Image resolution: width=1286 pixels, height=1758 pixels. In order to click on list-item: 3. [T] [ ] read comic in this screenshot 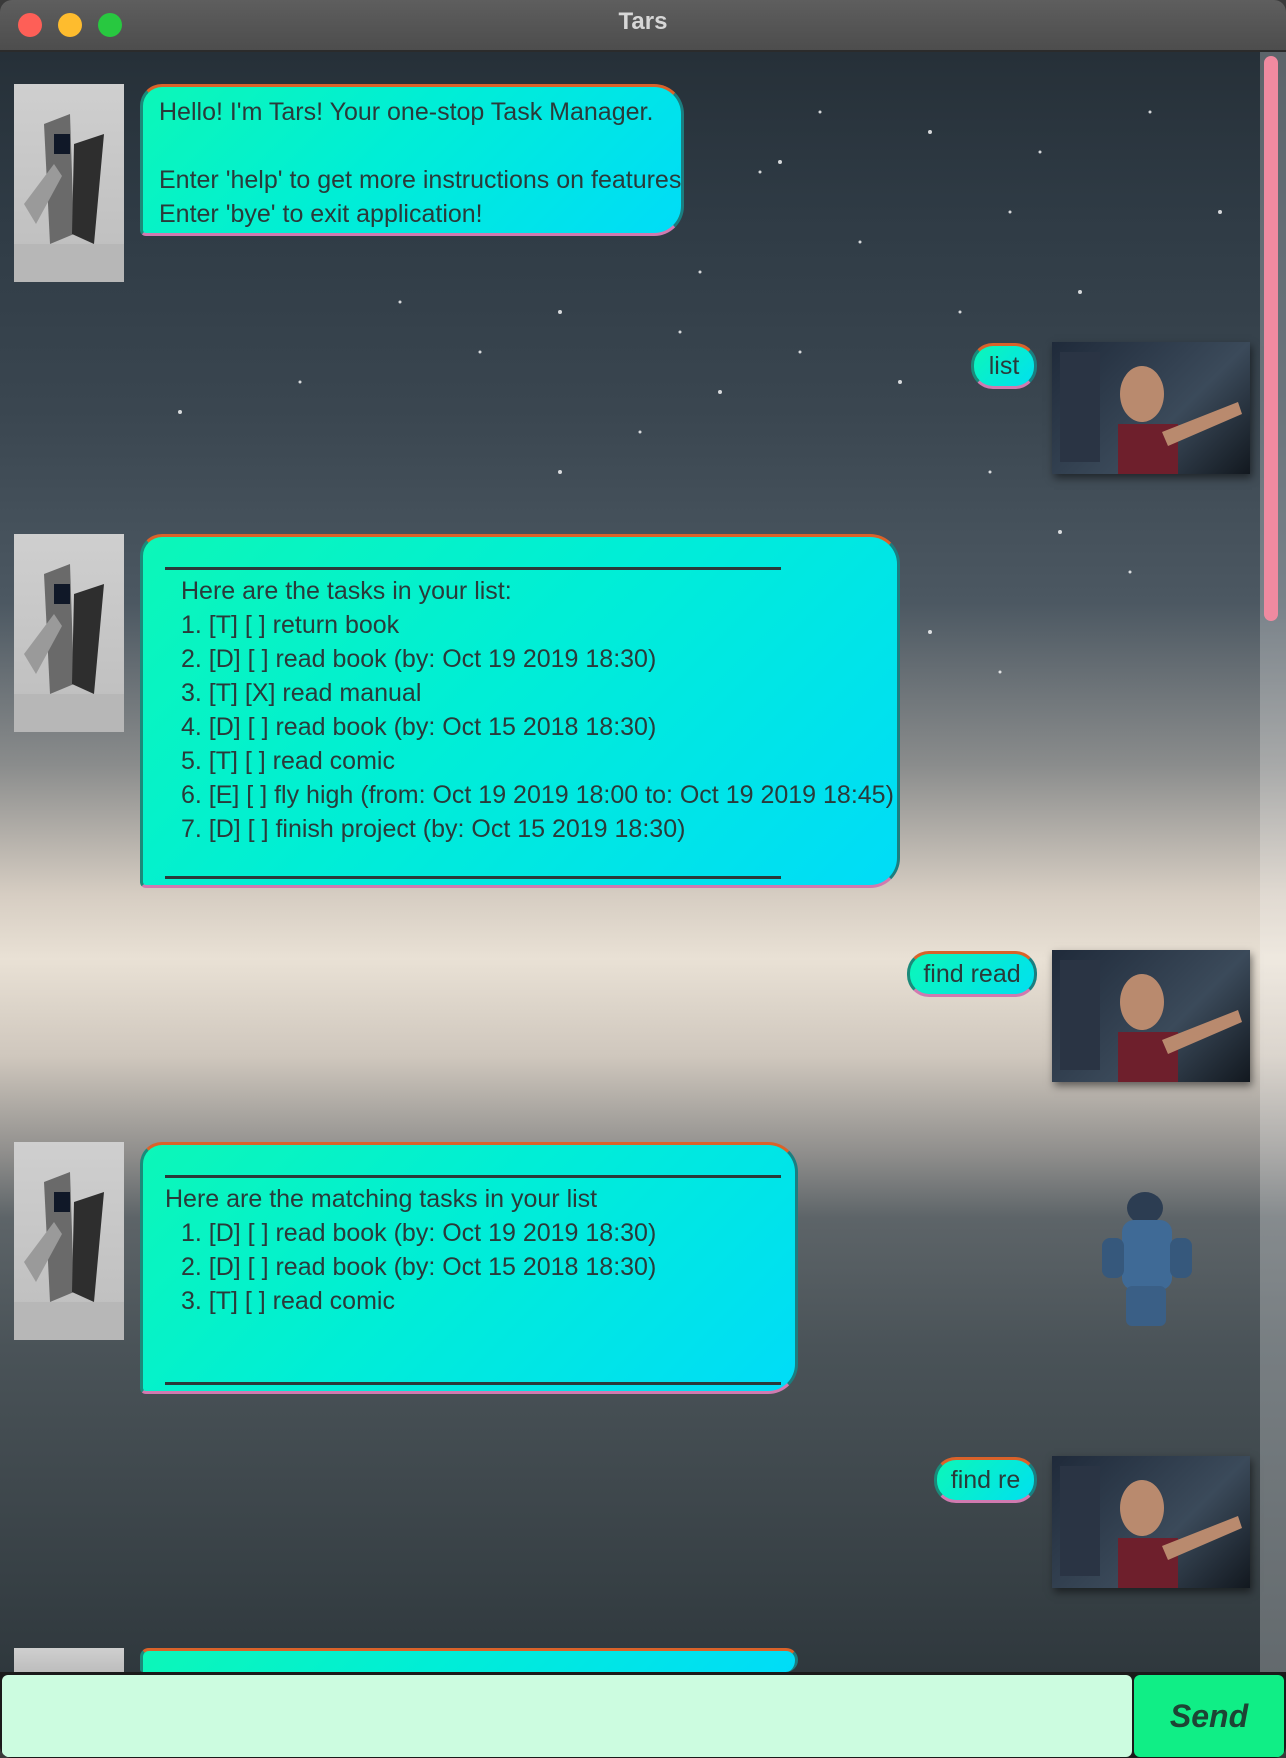, I will do `click(288, 1301)`.